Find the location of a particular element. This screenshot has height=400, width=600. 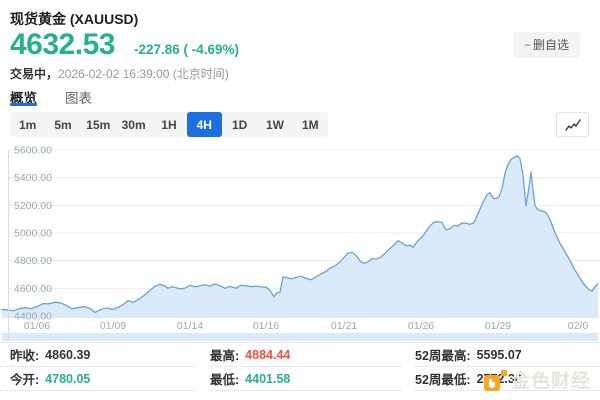

active-tab-underline is located at coordinates (23, 104).